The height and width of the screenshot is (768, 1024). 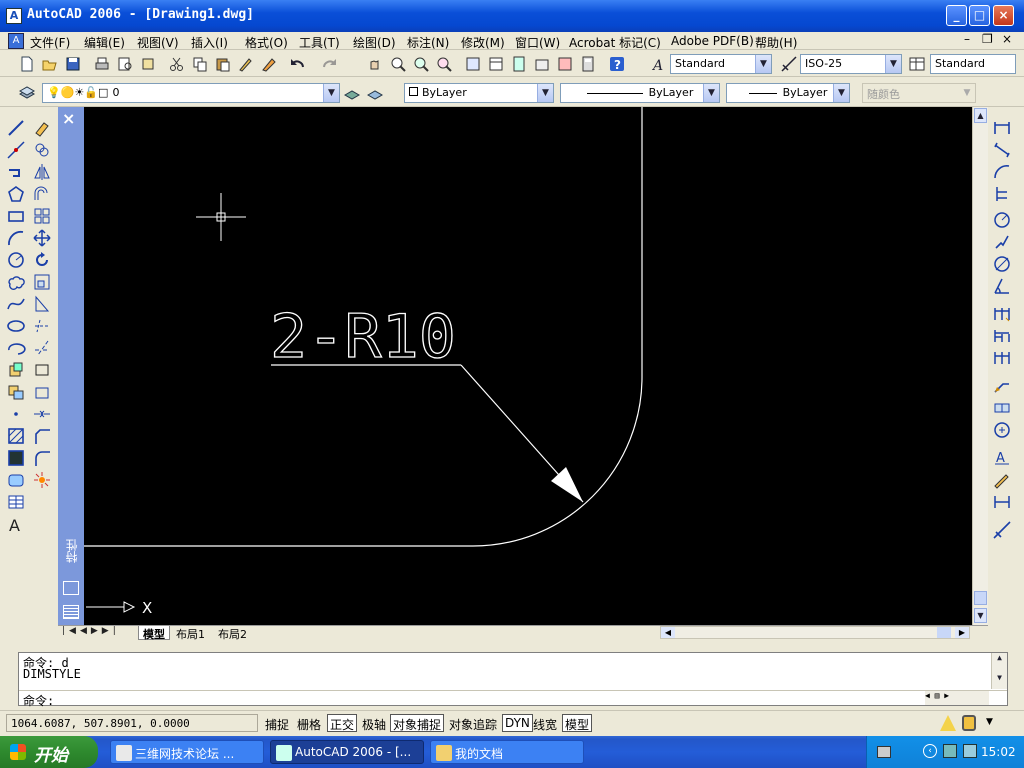 What do you see at coordinates (428, 42) in the screenshot?
I see `menu-dimension: 标注(N)` at bounding box center [428, 42].